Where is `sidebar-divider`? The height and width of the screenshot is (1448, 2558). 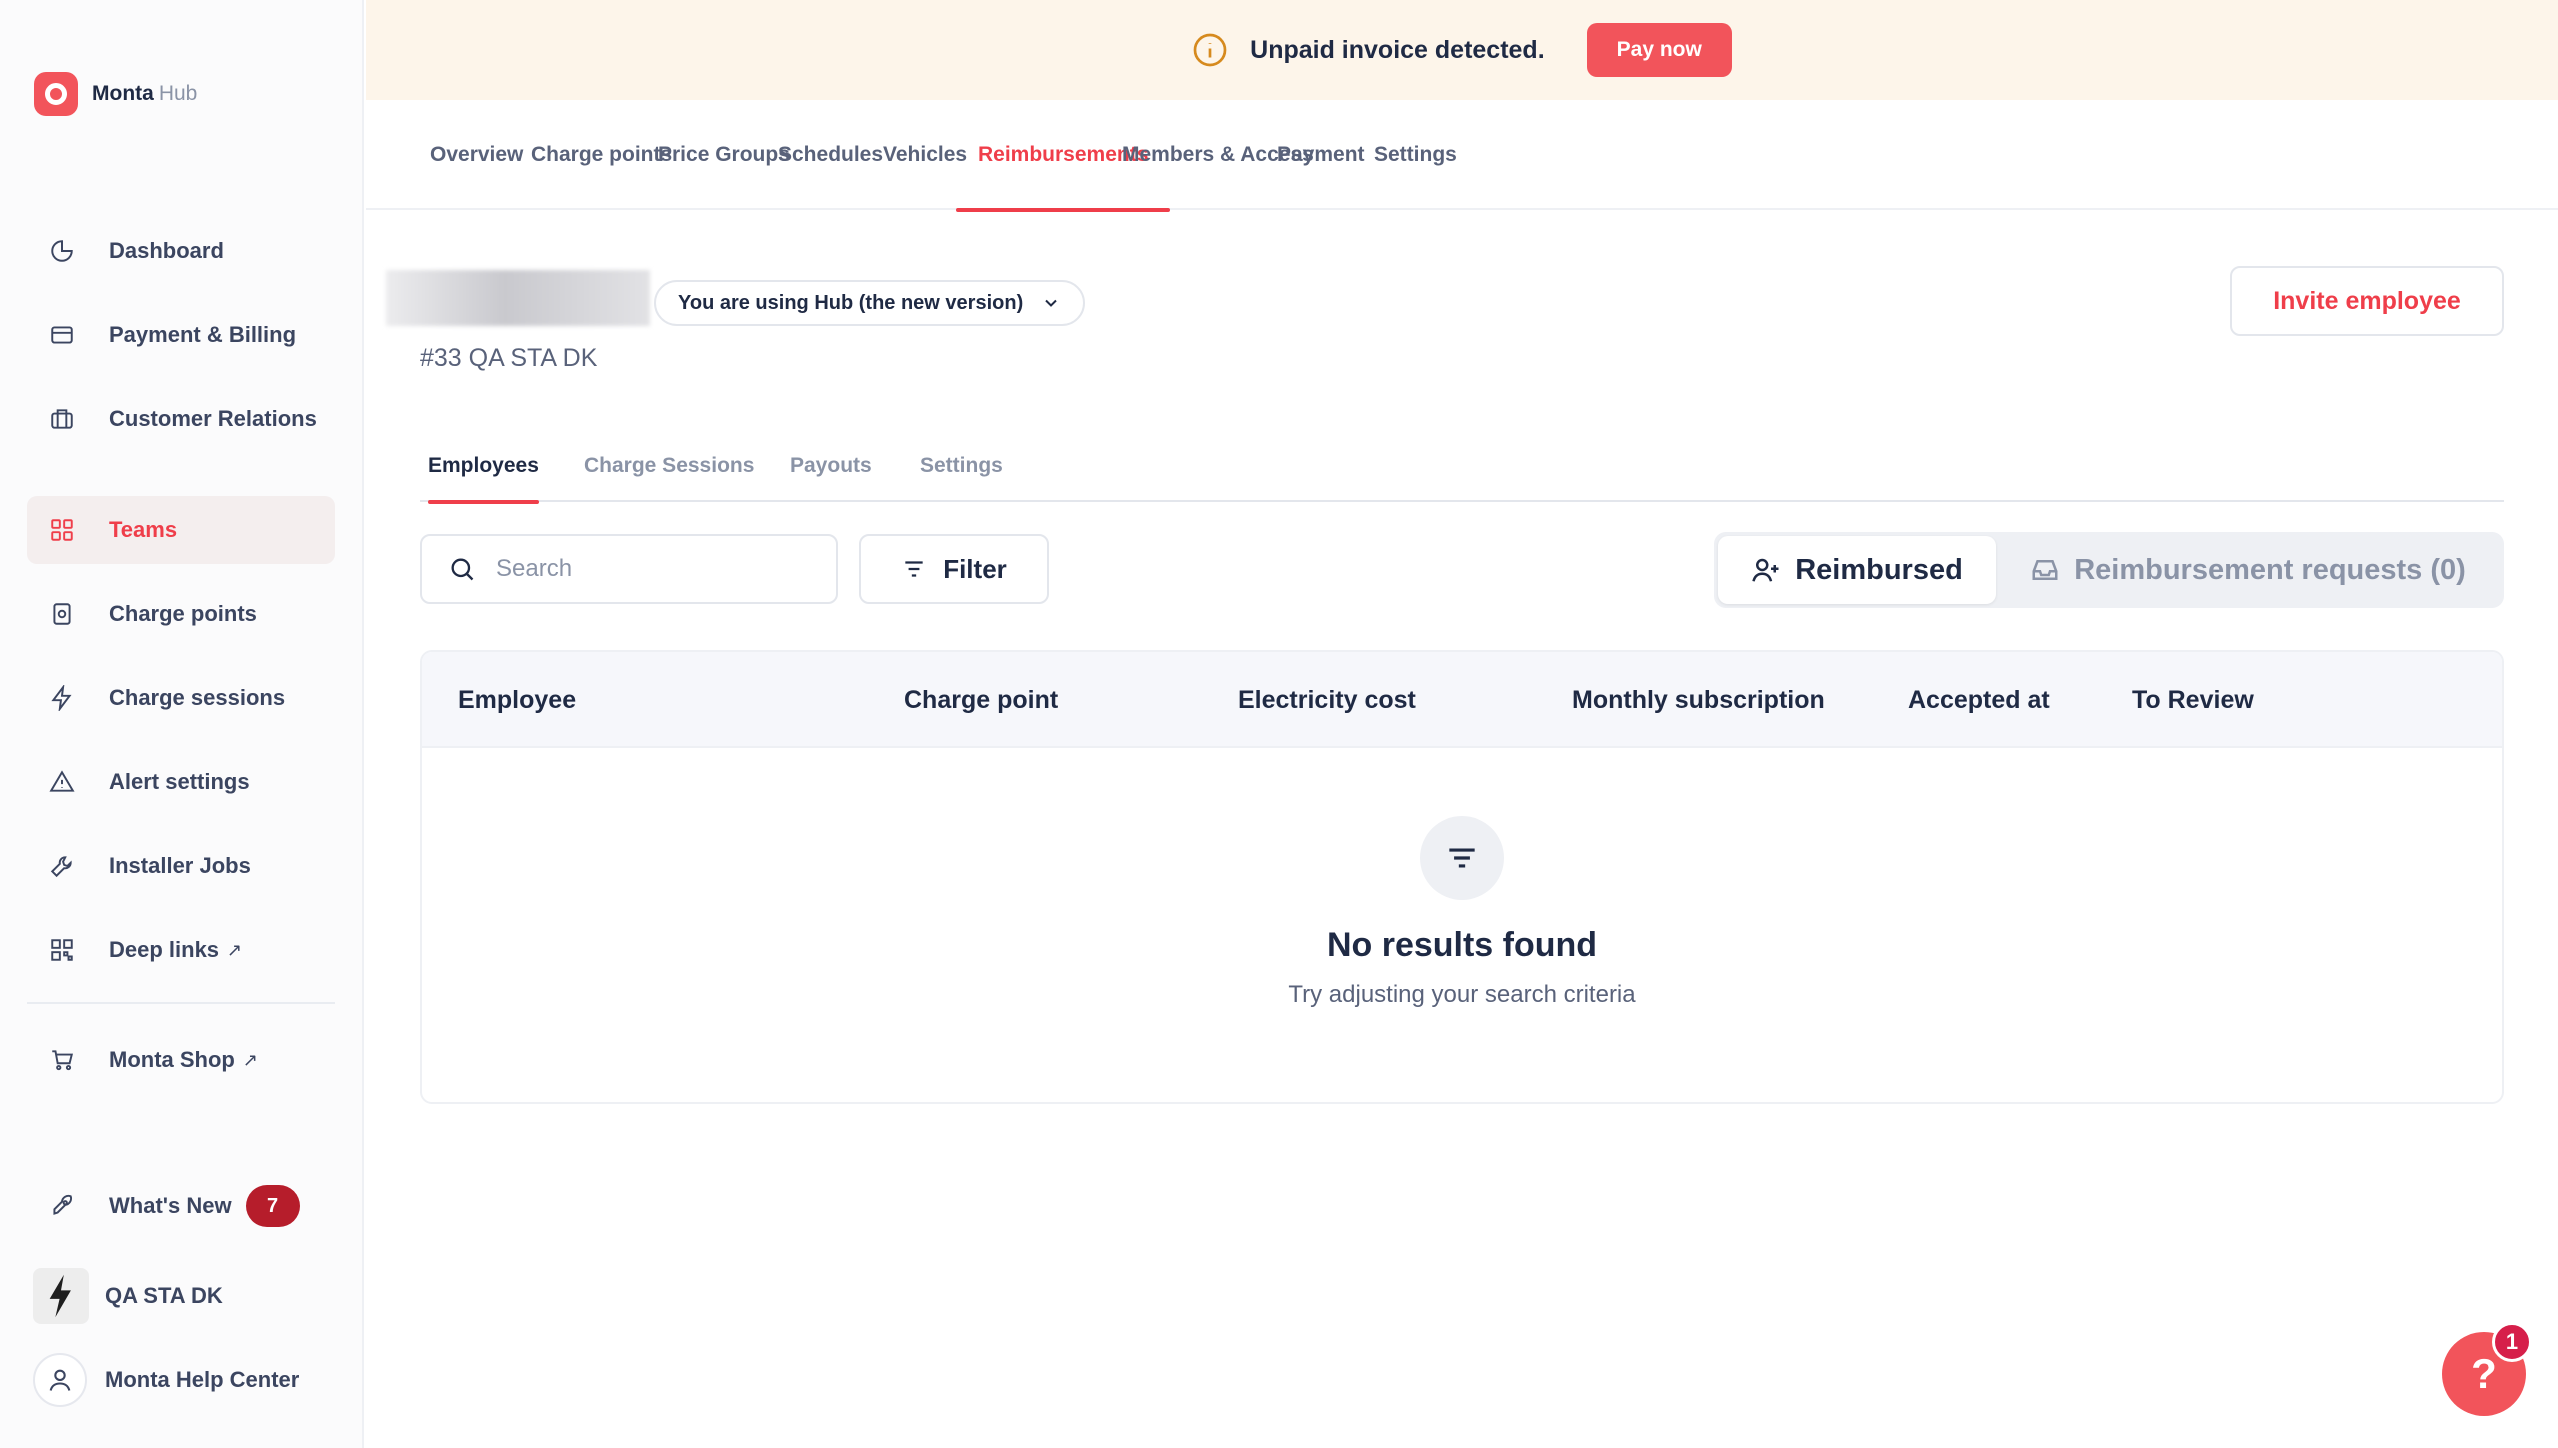
sidebar-divider is located at coordinates (181, 1003).